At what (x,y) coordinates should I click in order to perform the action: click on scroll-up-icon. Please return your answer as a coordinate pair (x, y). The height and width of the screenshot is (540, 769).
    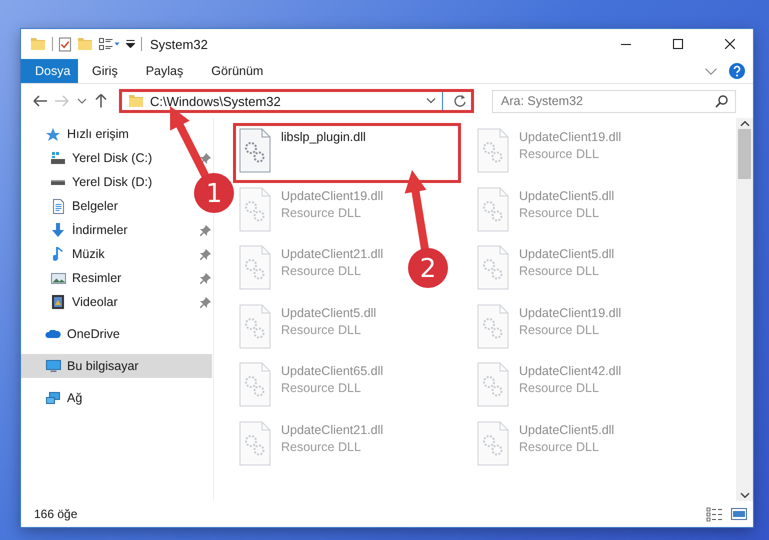
    Looking at the image, I should click on (745, 124).